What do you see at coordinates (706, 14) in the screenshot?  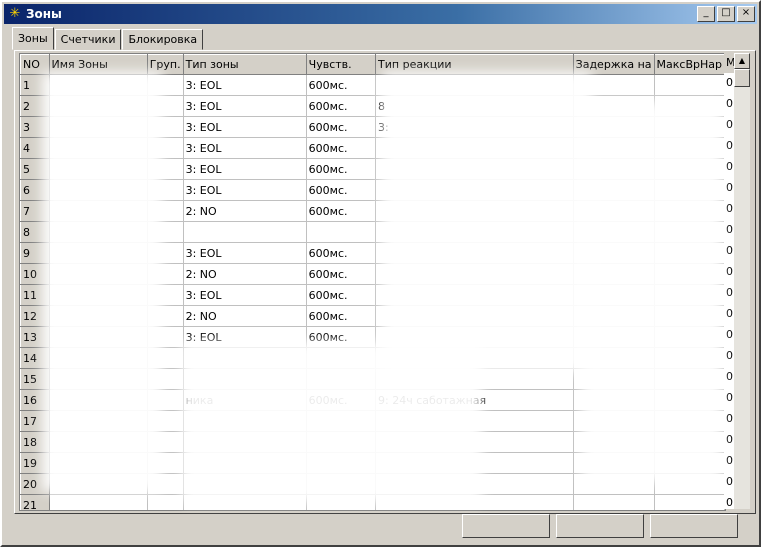 I see `minimize-button: _` at bounding box center [706, 14].